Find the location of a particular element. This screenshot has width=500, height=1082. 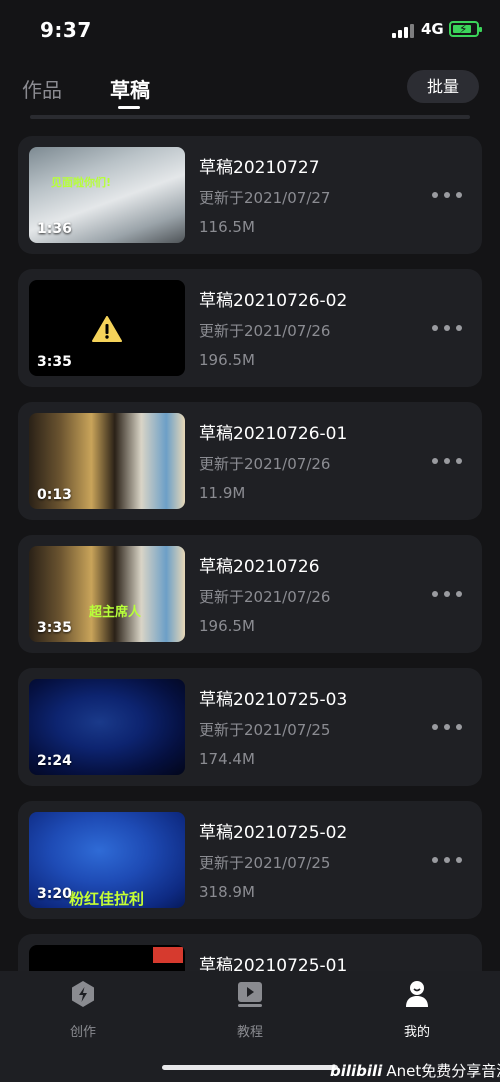

tab-drafts: 草稿 is located at coordinates (130, 88).